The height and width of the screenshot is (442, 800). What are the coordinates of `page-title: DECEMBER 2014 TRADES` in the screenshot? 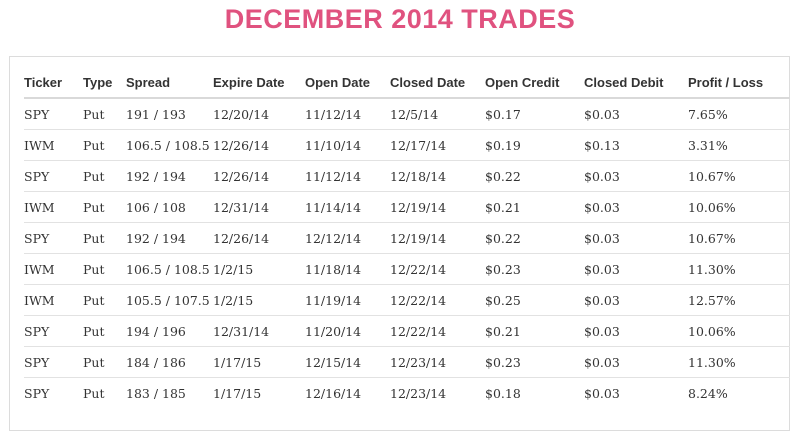 It's located at (400, 19).